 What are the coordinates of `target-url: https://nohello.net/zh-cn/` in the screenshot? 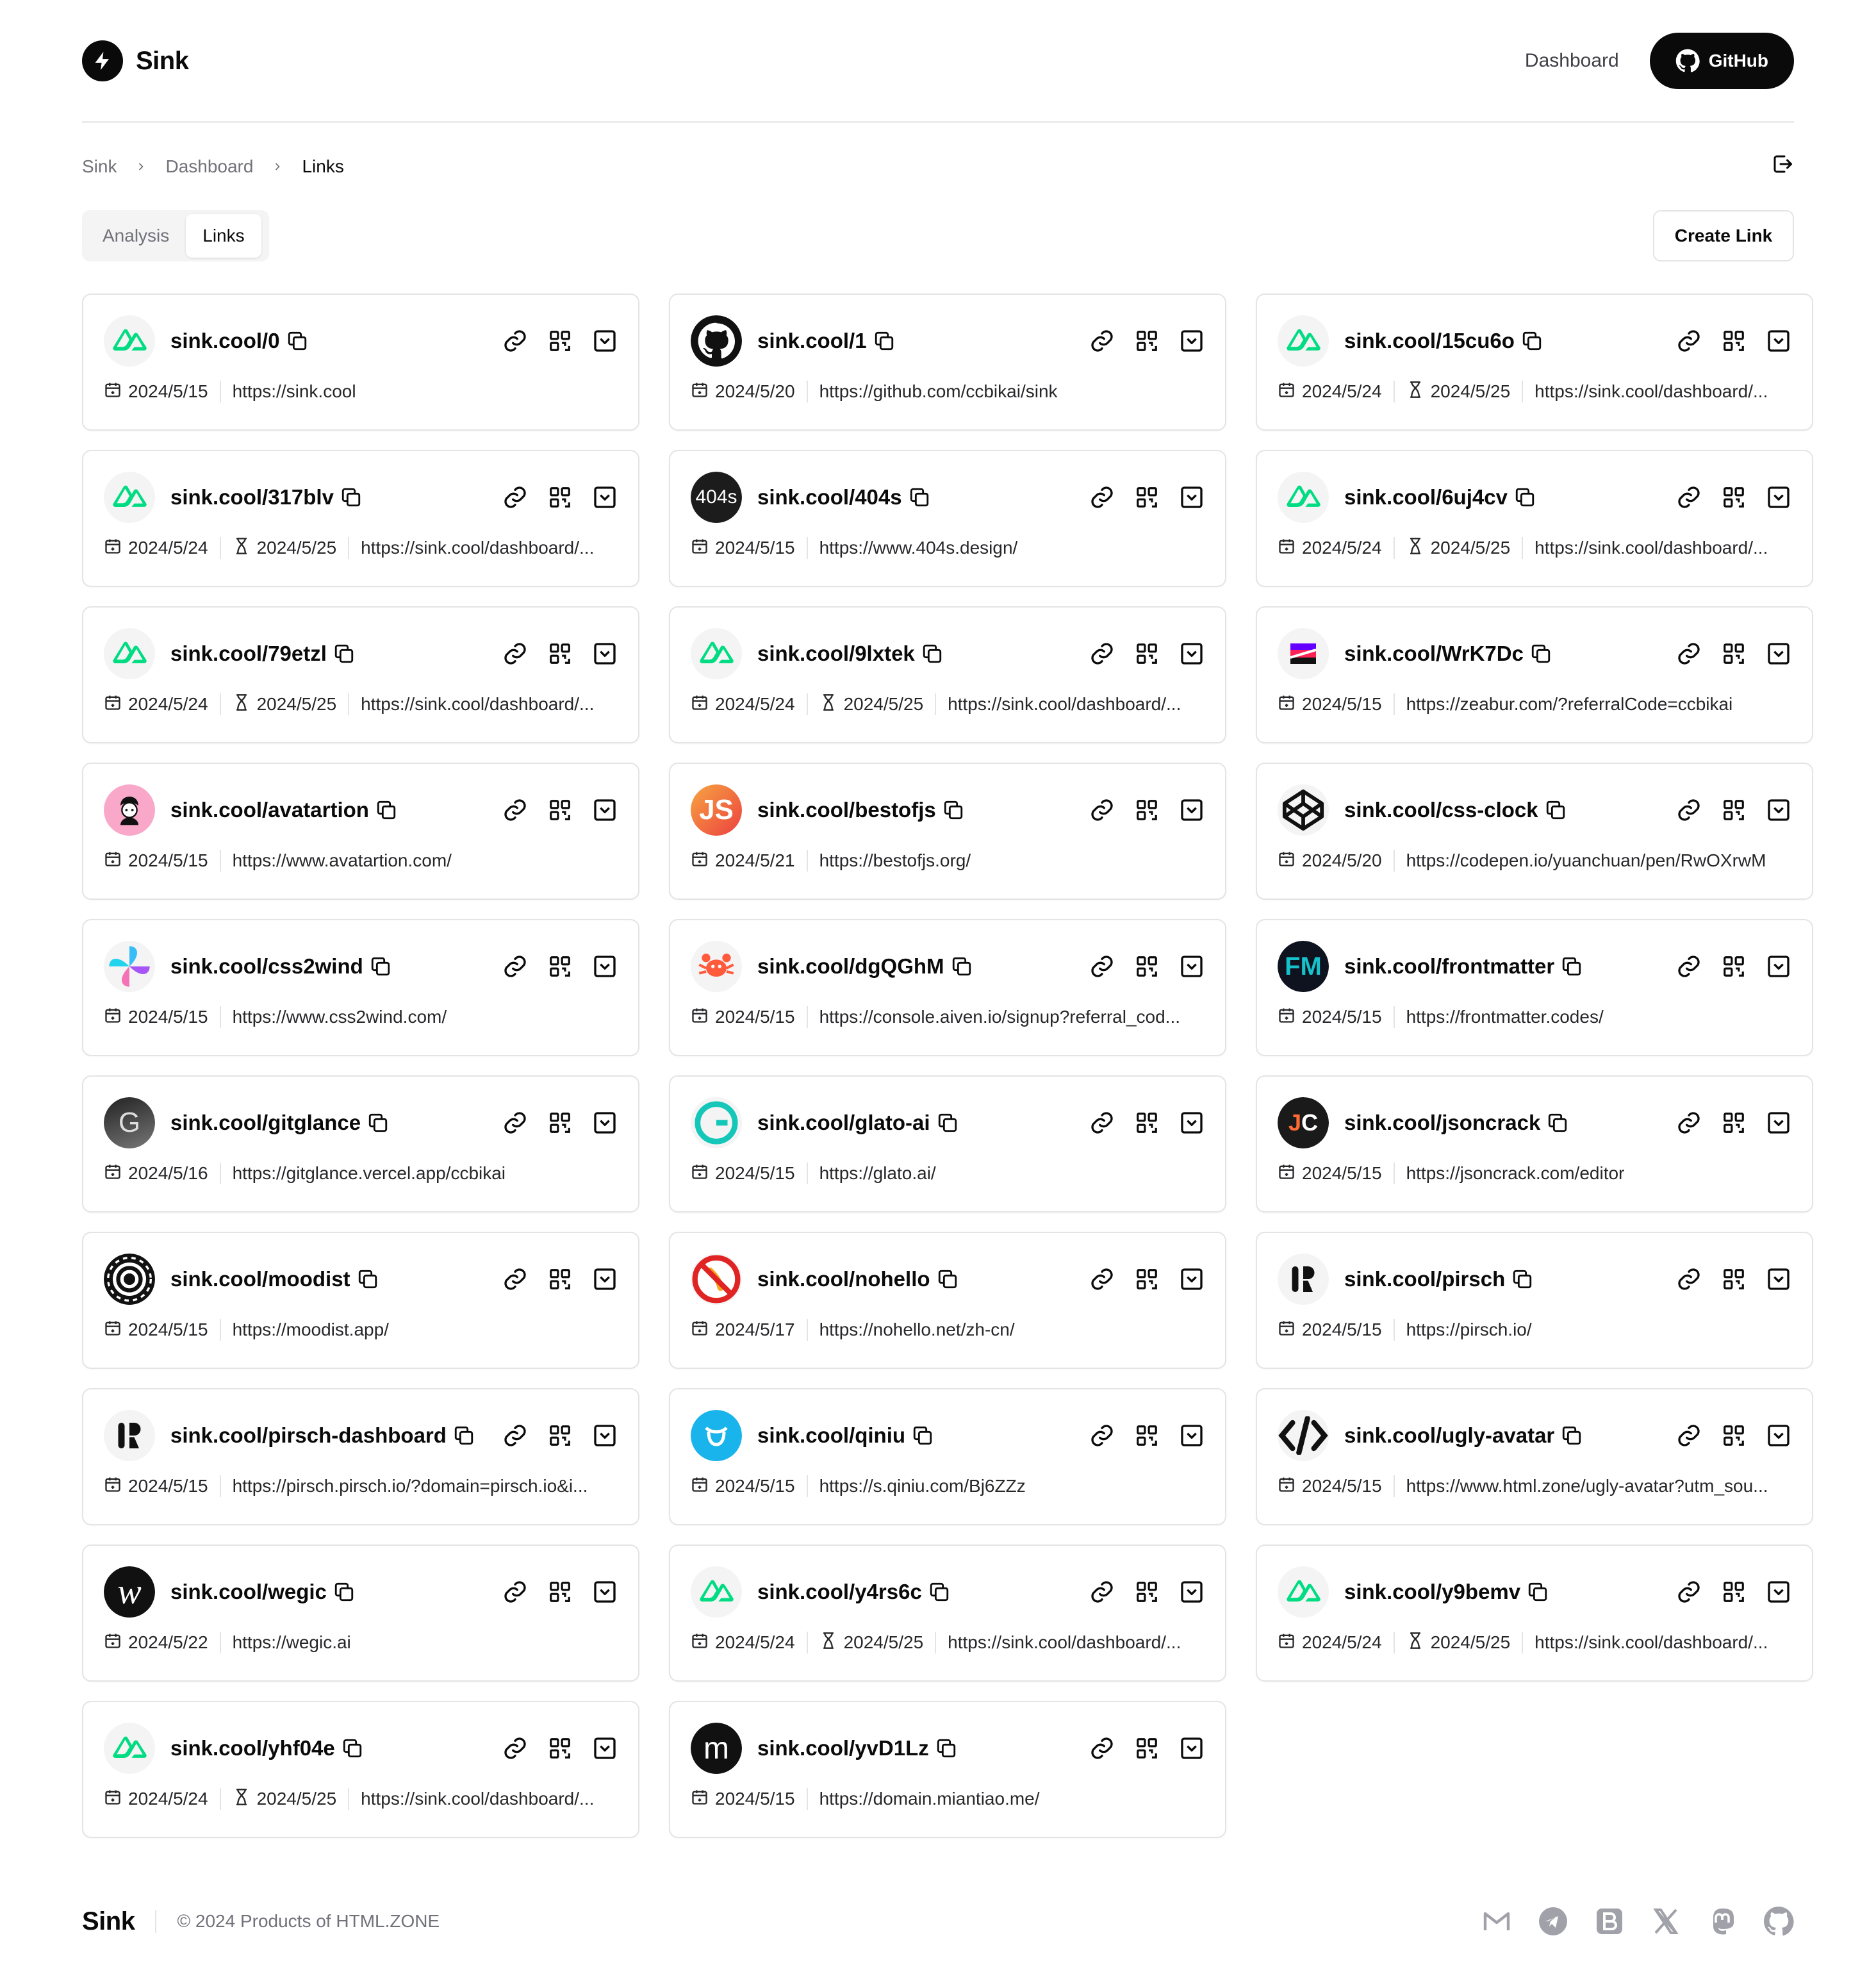 It's located at (917, 1330).